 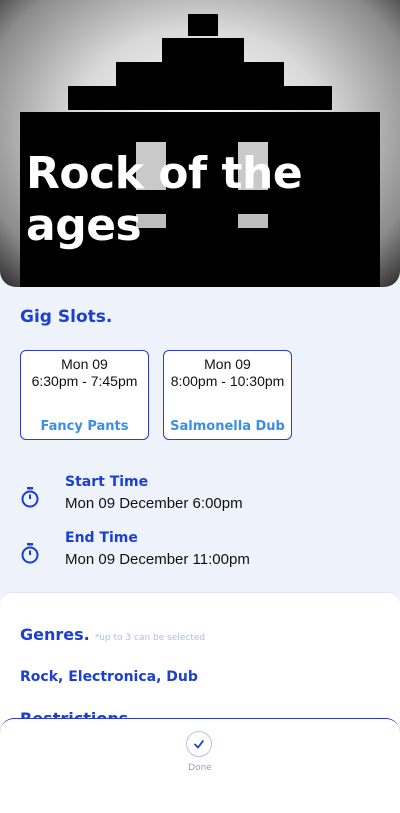 What do you see at coordinates (66, 317) in the screenshot?
I see `gig-slots-heading: Gig Slots.` at bounding box center [66, 317].